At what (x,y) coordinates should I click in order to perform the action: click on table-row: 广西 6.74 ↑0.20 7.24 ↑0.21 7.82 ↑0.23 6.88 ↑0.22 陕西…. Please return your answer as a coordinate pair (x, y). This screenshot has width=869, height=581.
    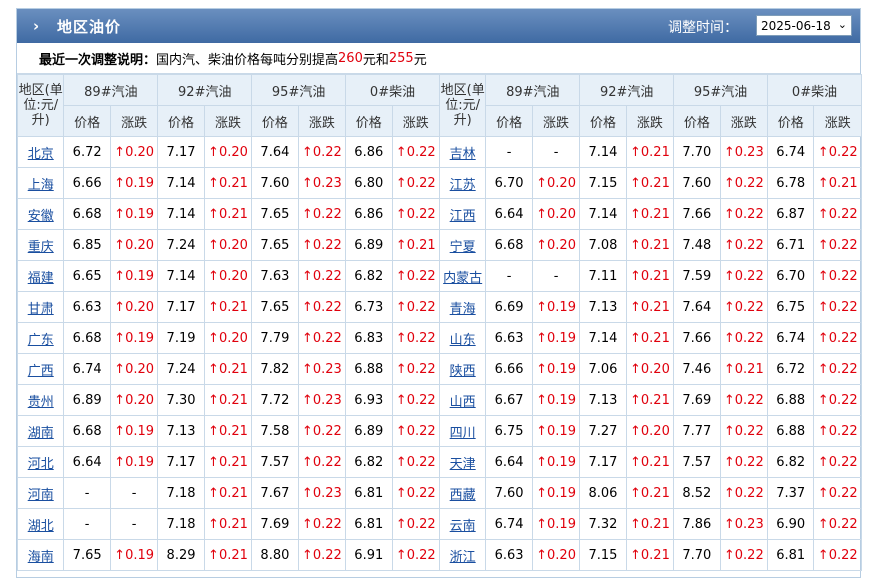
    Looking at the image, I should click on (439, 369).